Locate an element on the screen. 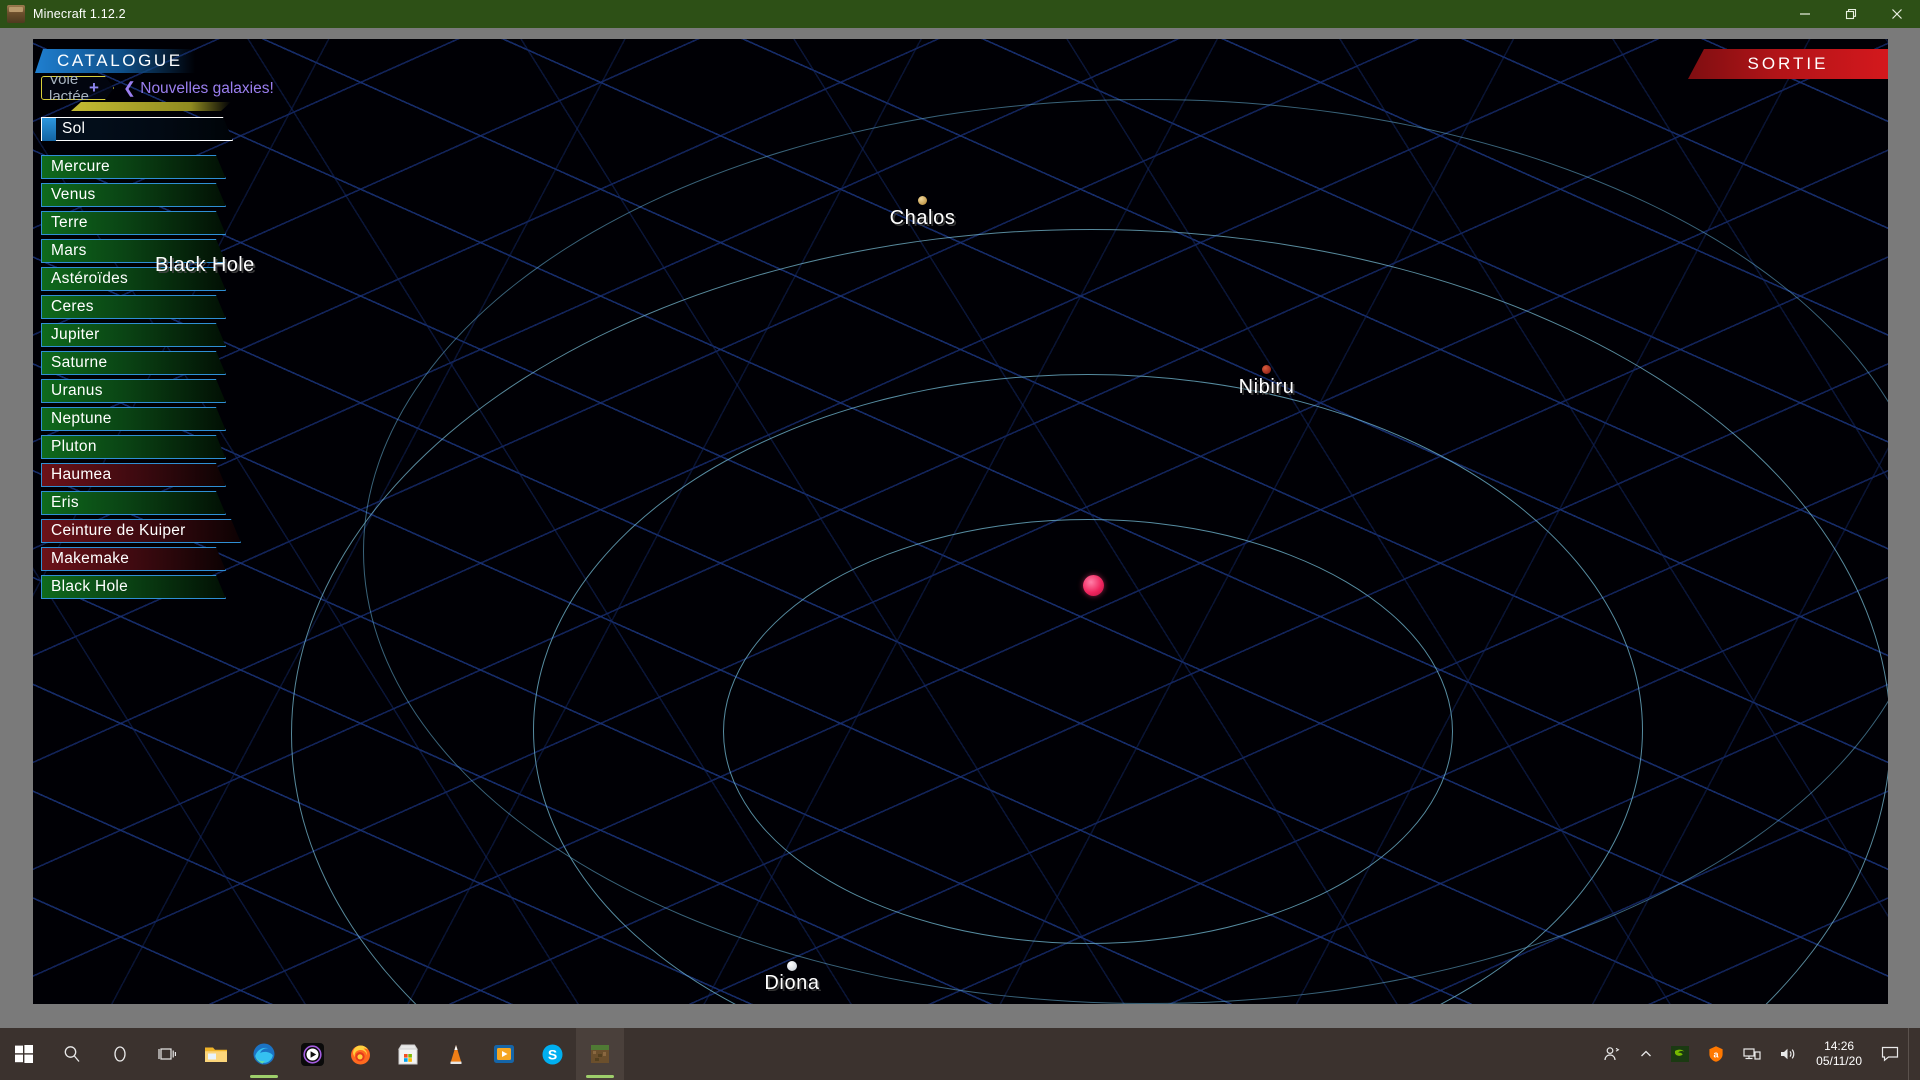  catalogue-item-label: Mars is located at coordinates (69, 250).